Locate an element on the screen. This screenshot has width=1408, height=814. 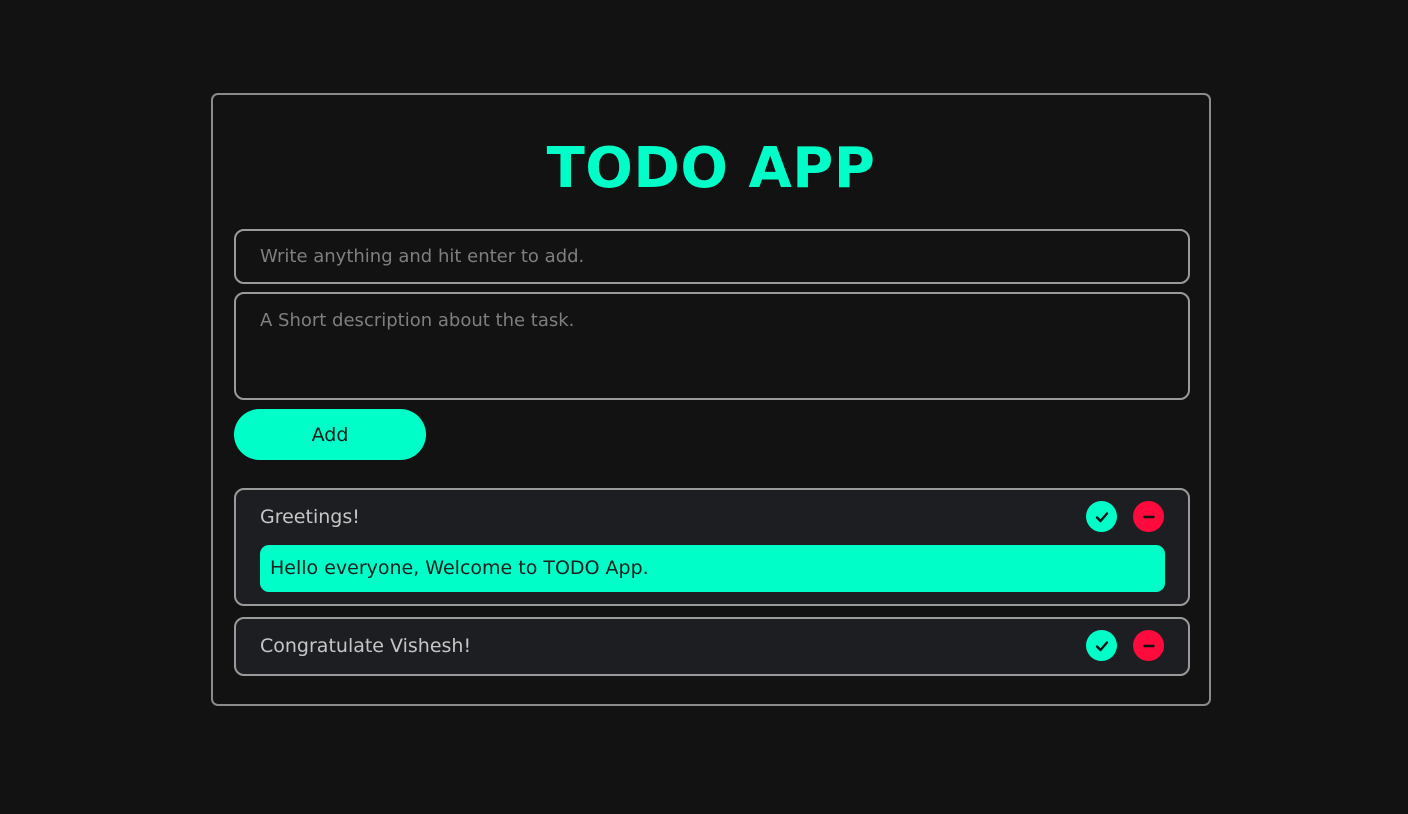
task-title-input is located at coordinates (712, 256).